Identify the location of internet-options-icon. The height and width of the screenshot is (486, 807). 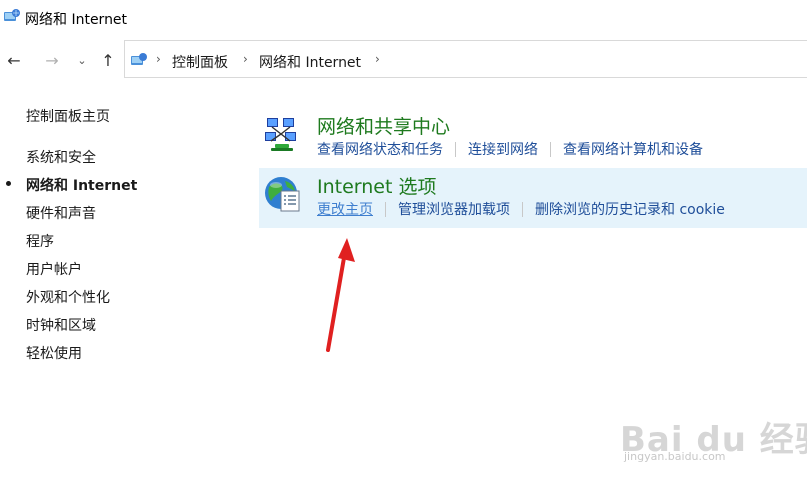
(282, 194).